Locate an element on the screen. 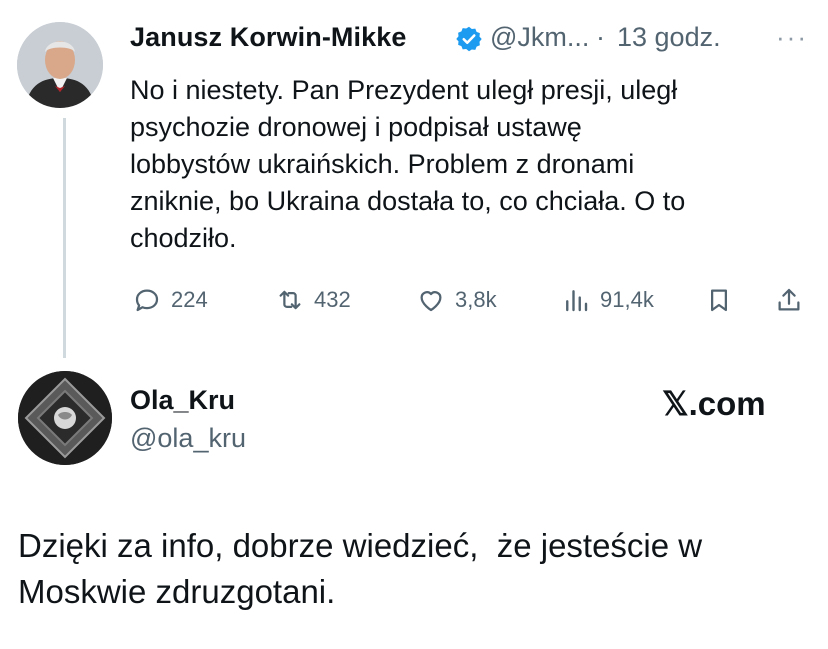  share-button is located at coordinates (793, 300).